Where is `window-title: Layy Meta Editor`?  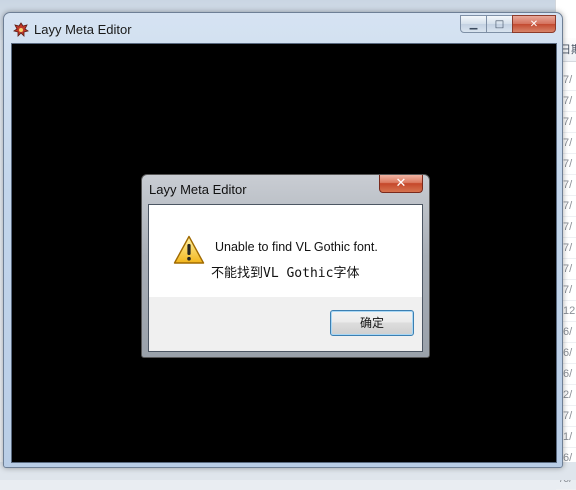 window-title: Layy Meta Editor is located at coordinates (83, 29).